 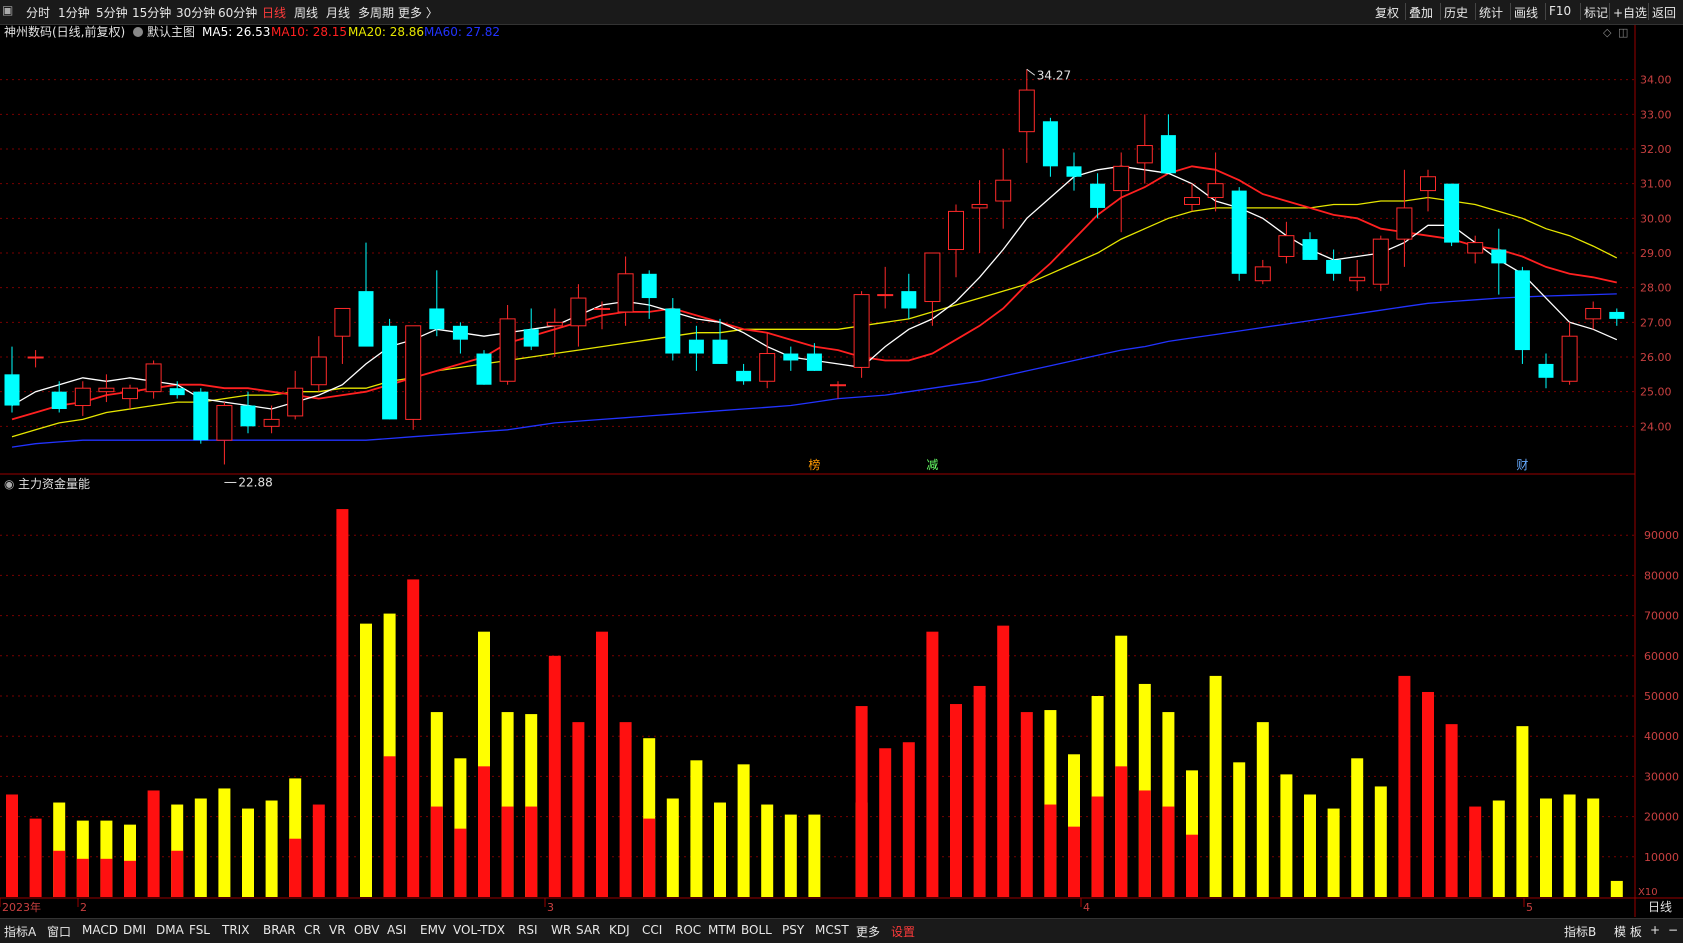 I want to click on tab-1m: 1分钟, so click(x=74, y=12).